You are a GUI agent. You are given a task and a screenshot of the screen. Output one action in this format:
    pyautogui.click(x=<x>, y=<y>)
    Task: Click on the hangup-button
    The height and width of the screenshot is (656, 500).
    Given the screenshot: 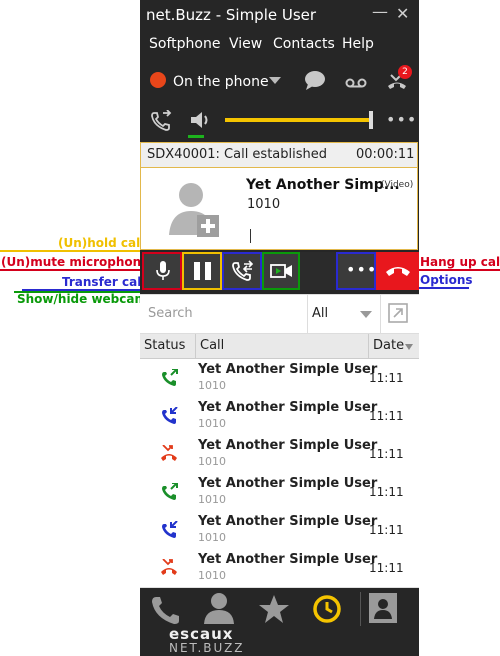 What is the action you would take?
    pyautogui.click(x=397, y=271)
    